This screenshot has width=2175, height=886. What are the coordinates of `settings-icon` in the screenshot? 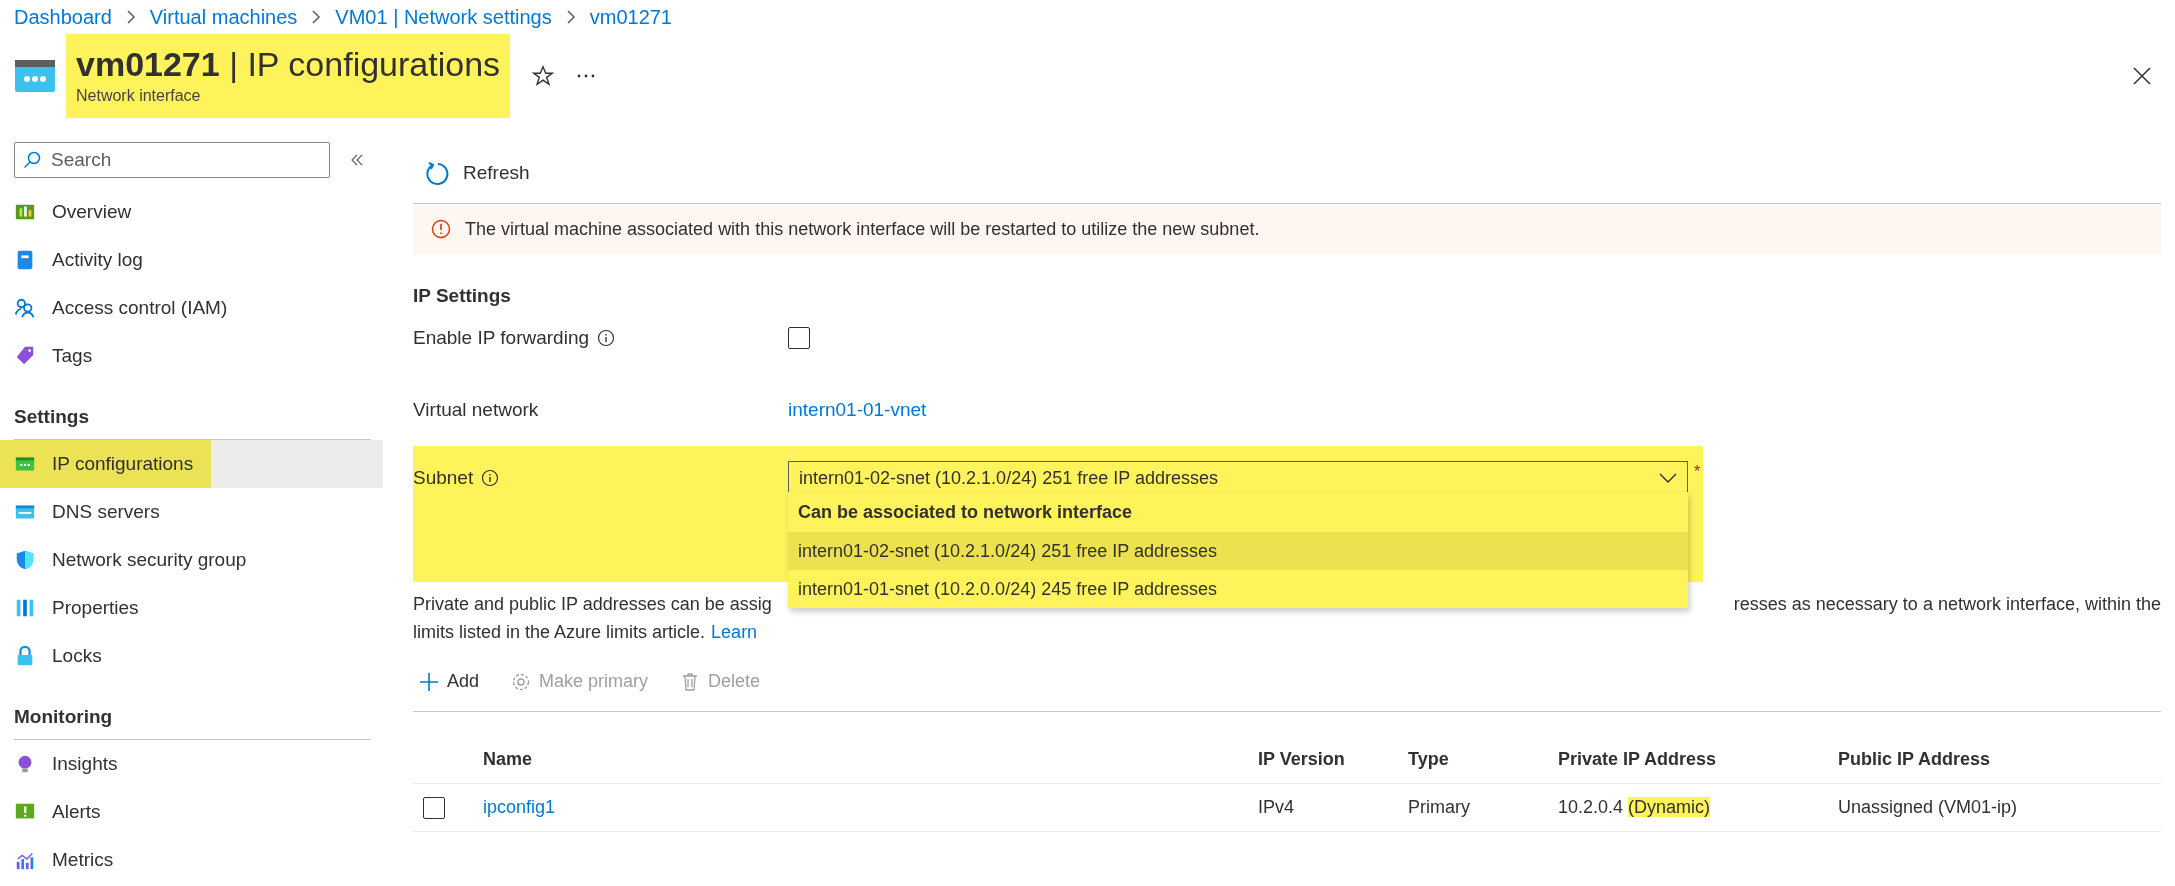 It's located at (521, 681).